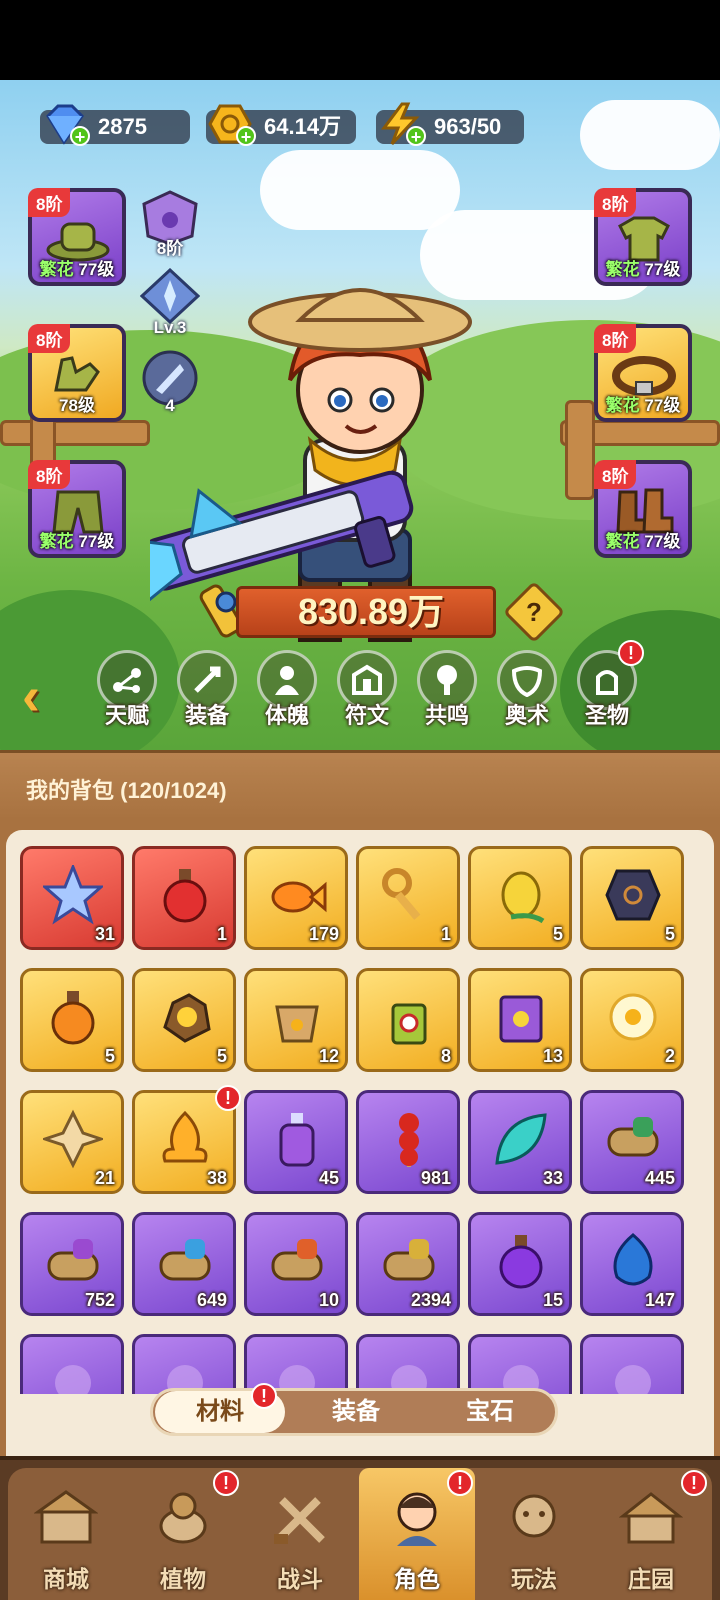 The image size is (720, 1600). I want to click on bag-item: 13, so click(520, 1020).